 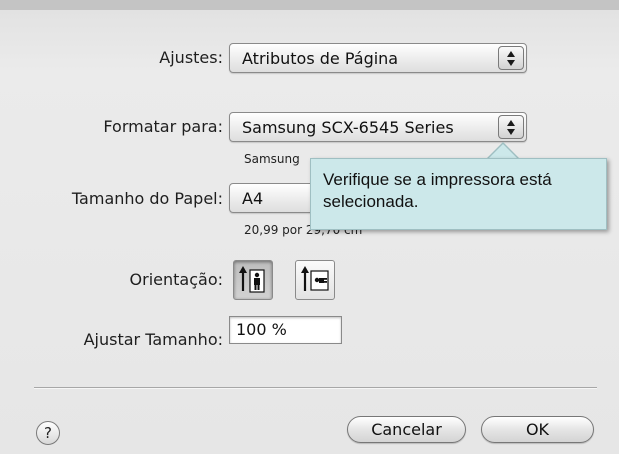 What do you see at coordinates (153, 339) in the screenshot?
I see `scale-label: Ajustar Tamanho:` at bounding box center [153, 339].